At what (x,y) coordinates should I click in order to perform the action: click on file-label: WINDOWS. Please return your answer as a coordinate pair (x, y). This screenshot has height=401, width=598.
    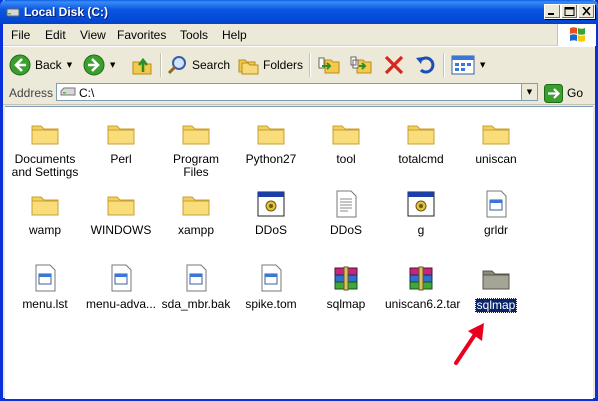
    Looking at the image, I should click on (121, 230).